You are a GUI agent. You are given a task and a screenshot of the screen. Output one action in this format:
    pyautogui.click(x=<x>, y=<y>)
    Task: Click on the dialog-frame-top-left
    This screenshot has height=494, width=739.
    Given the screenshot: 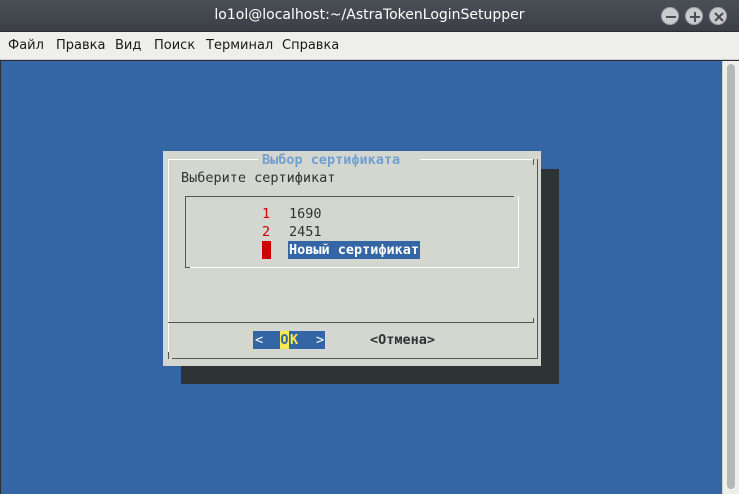 What is the action you would take?
    pyautogui.click(x=213, y=159)
    